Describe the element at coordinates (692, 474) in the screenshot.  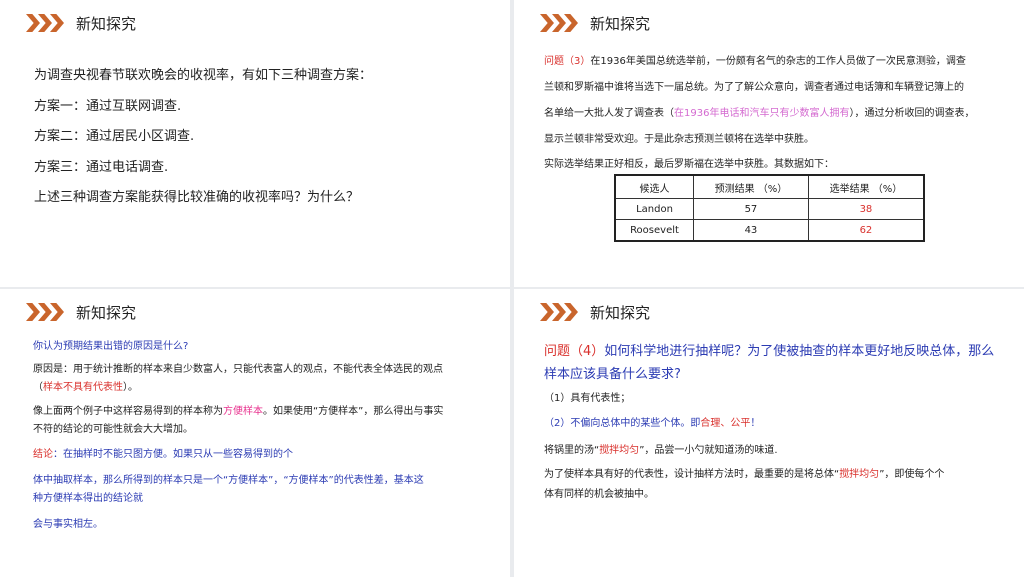
I see `paragraph-text: 为了使样本具有好的代表性，设计抽样方法时，最重要的是将总体“` at that location.